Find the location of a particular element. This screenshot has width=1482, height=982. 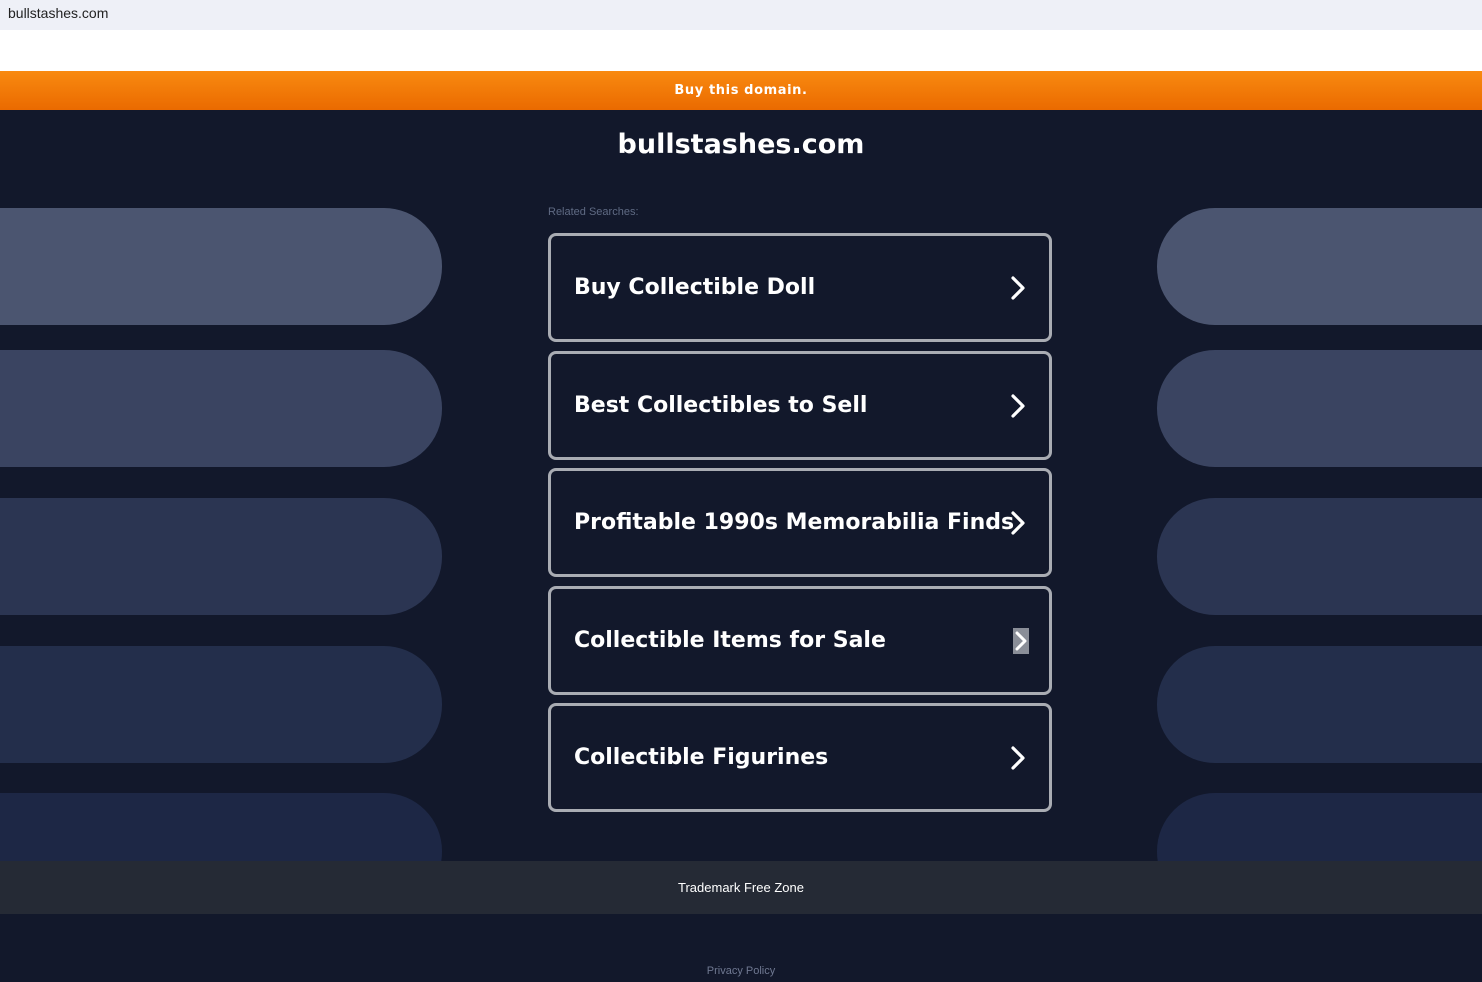

related-search-link: Best Collectibles to Sell is located at coordinates (800, 405).